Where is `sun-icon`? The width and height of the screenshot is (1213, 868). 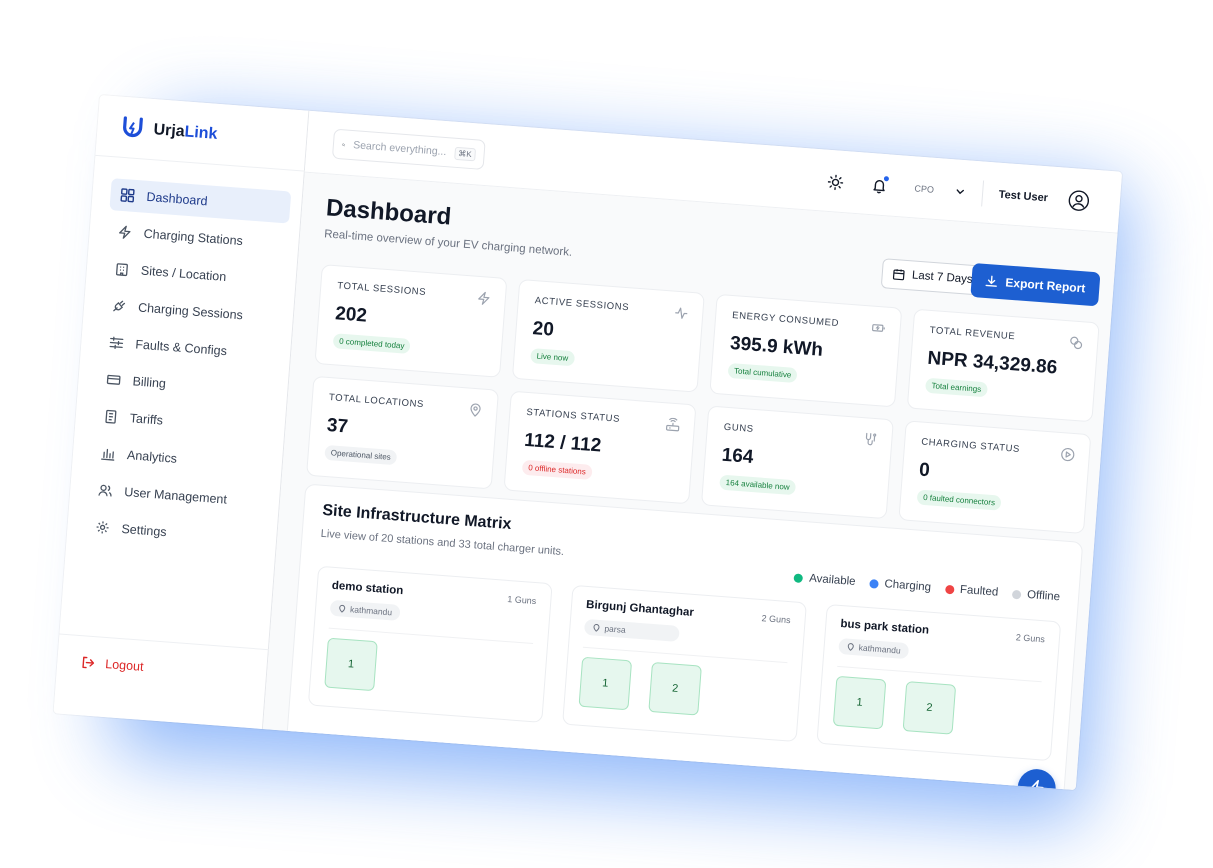 sun-icon is located at coordinates (835, 182).